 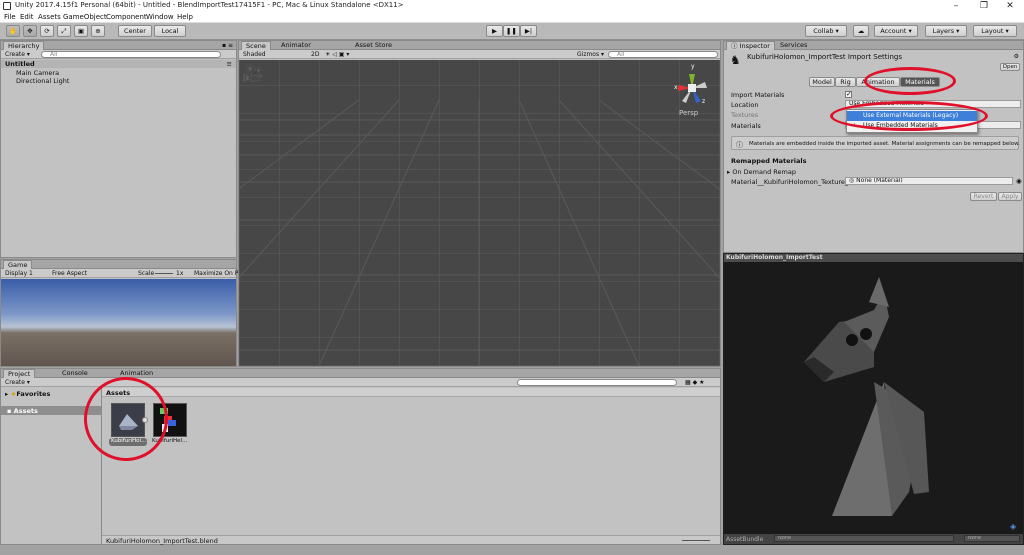 I want to click on model-preview, so click(x=866, y=396).